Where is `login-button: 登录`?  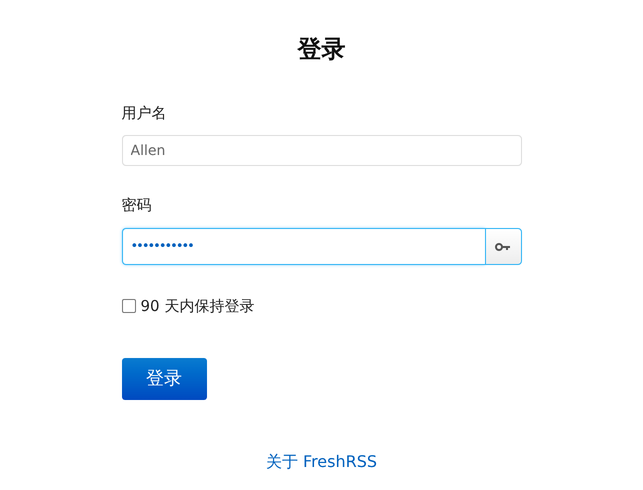
login-button: 登录 is located at coordinates (164, 379).